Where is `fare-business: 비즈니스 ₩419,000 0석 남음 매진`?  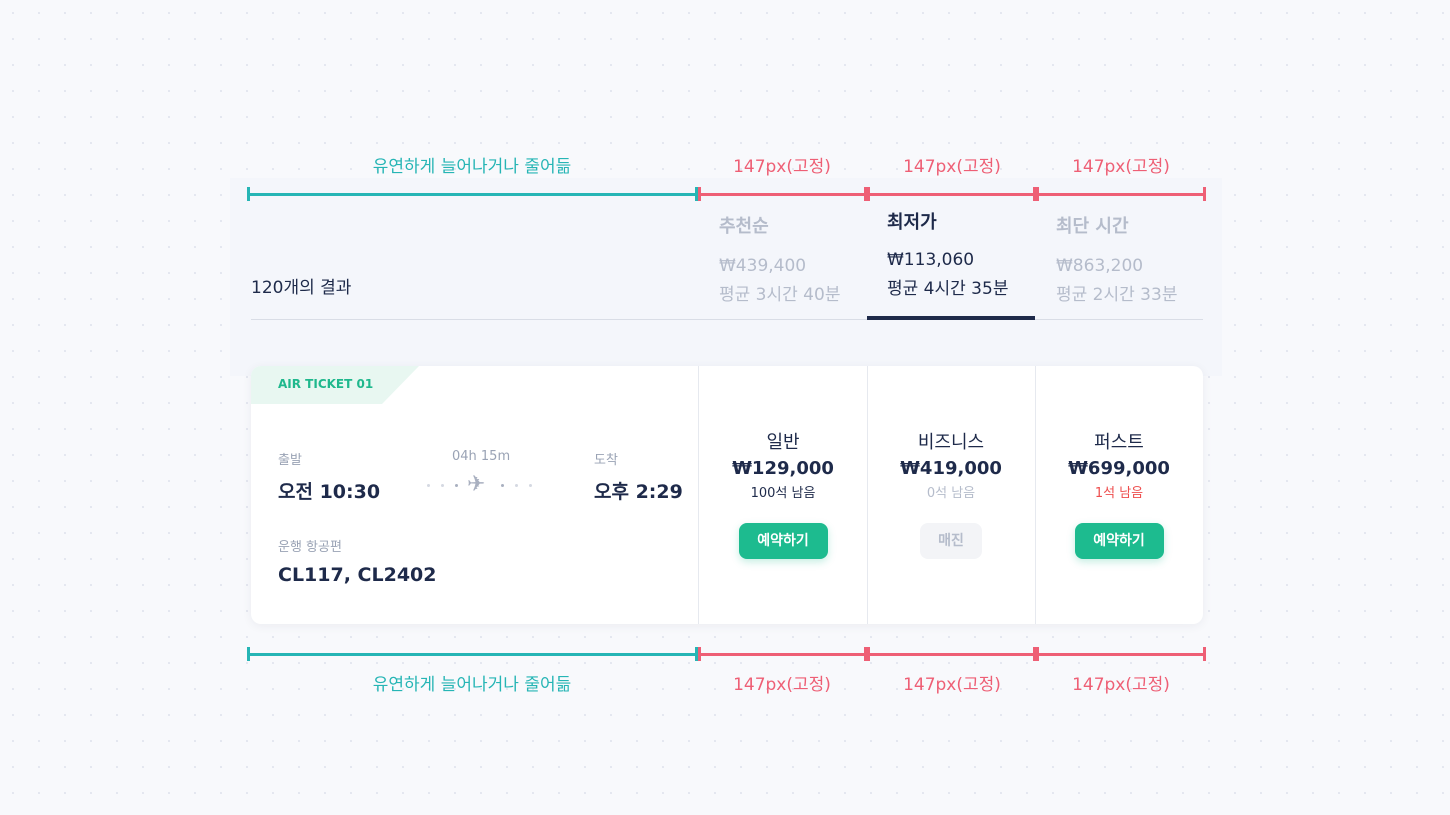
fare-business: 비즈니스 ₩419,000 0석 남음 매진 is located at coordinates (951, 493).